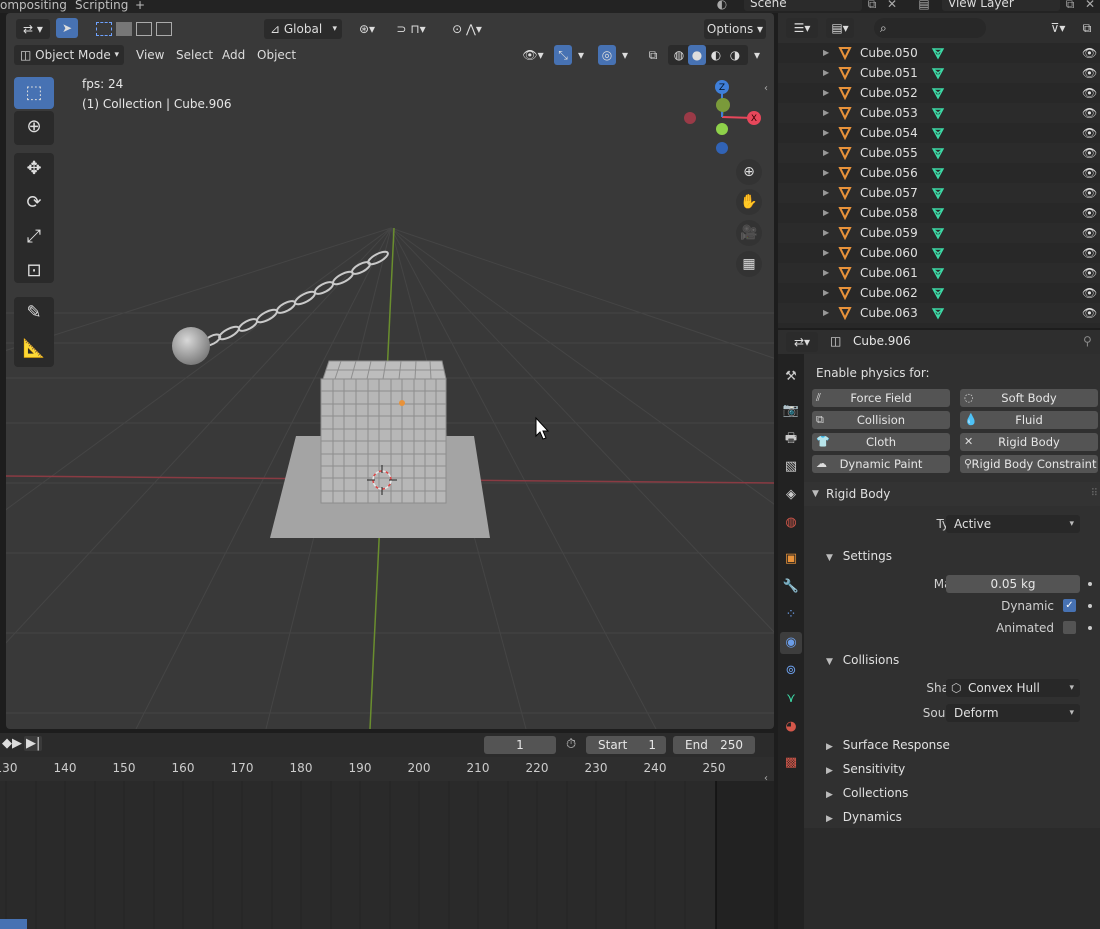  I want to click on soft-body-button: ◌ Soft Body, so click(1029, 398).